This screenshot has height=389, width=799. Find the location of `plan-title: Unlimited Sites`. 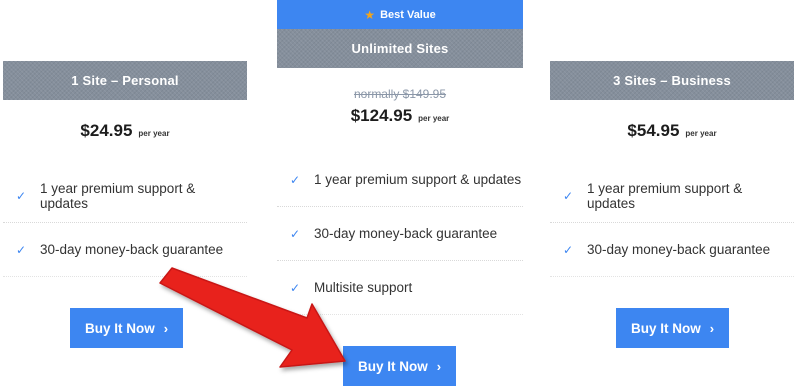

plan-title: Unlimited Sites is located at coordinates (400, 48).